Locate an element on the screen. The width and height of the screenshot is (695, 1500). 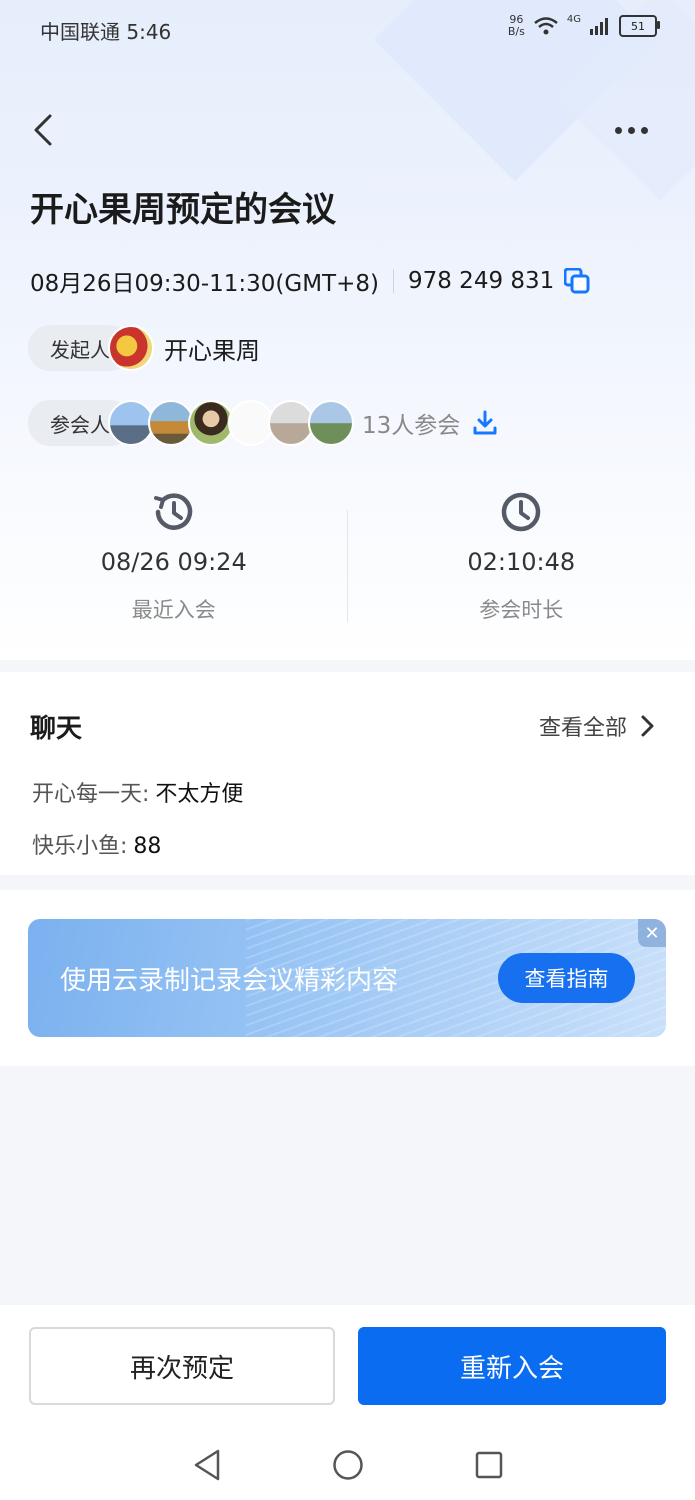
chat-sender: 快乐小鱼: is located at coordinates (80, 846).